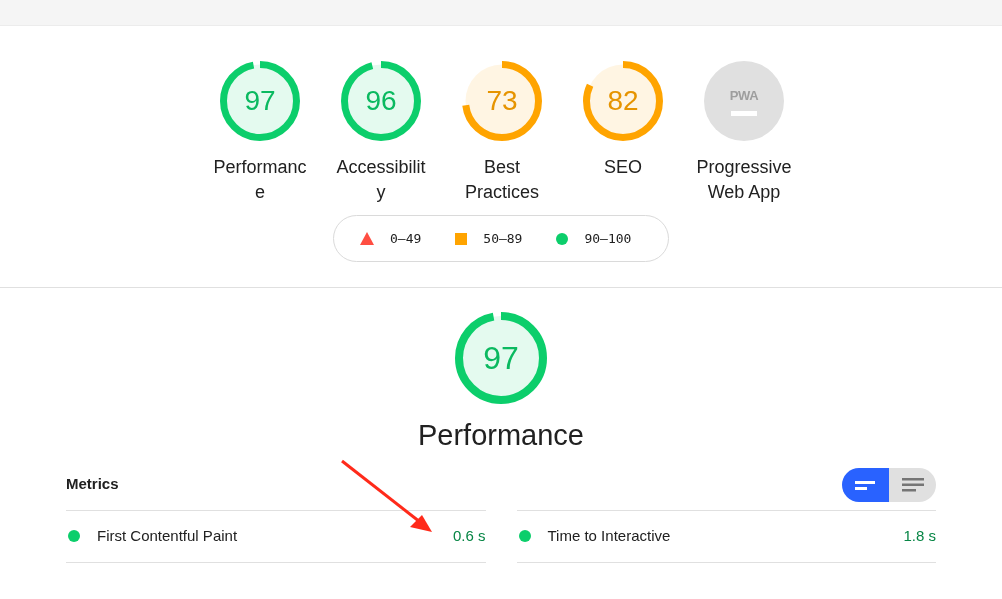 This screenshot has height=599, width=1002. Describe the element at coordinates (381, 101) in the screenshot. I see `score-value: 96` at that location.